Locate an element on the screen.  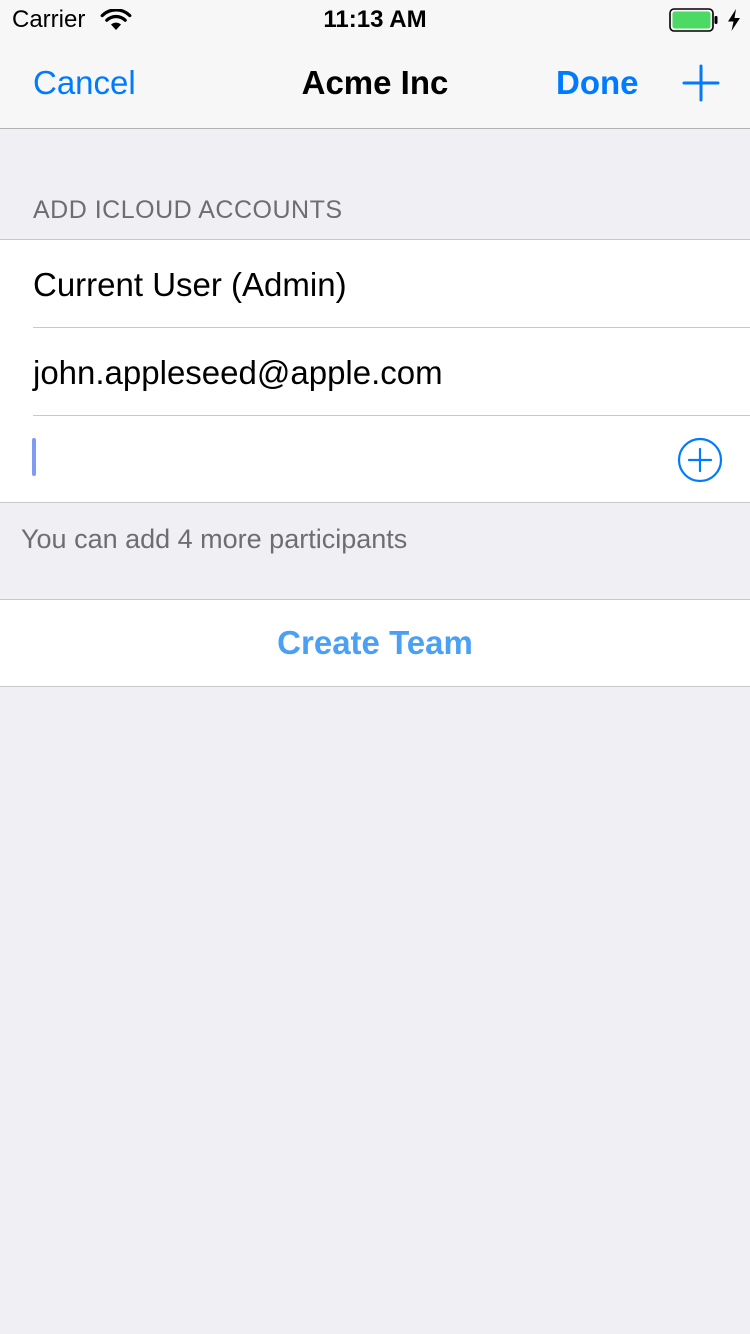
navigation-bar: Cancel Acme Inc Done is located at coordinates (375, 84).